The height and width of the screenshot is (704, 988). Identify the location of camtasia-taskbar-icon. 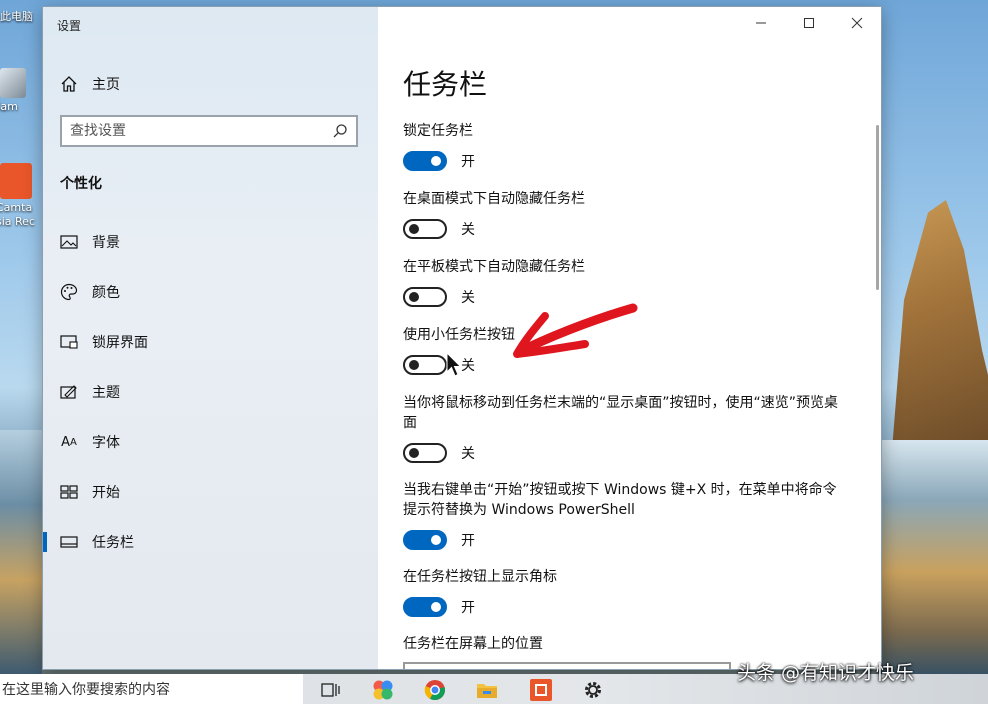
(541, 690).